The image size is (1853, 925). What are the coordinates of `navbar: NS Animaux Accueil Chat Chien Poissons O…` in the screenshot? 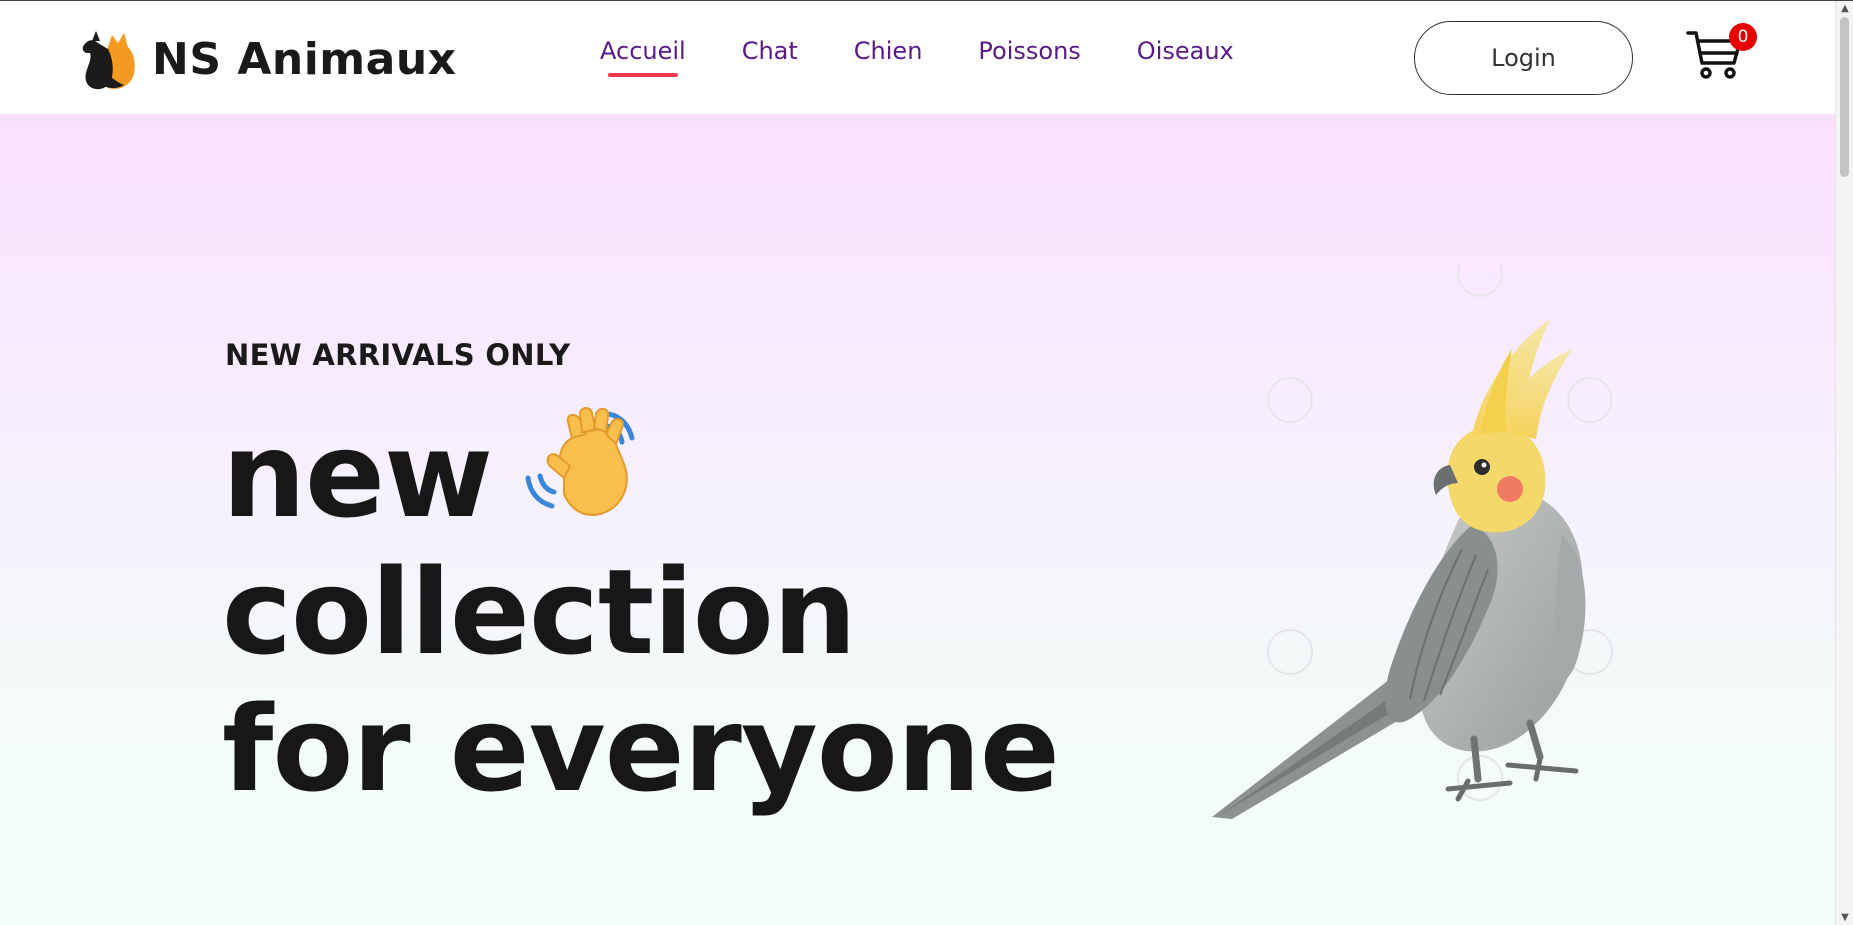 It's located at (917, 57).